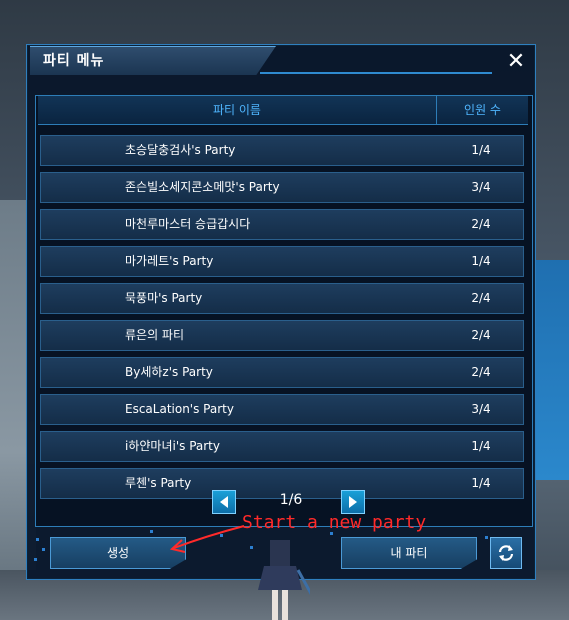 The height and width of the screenshot is (620, 569). I want to click on next-page-button, so click(353, 502).